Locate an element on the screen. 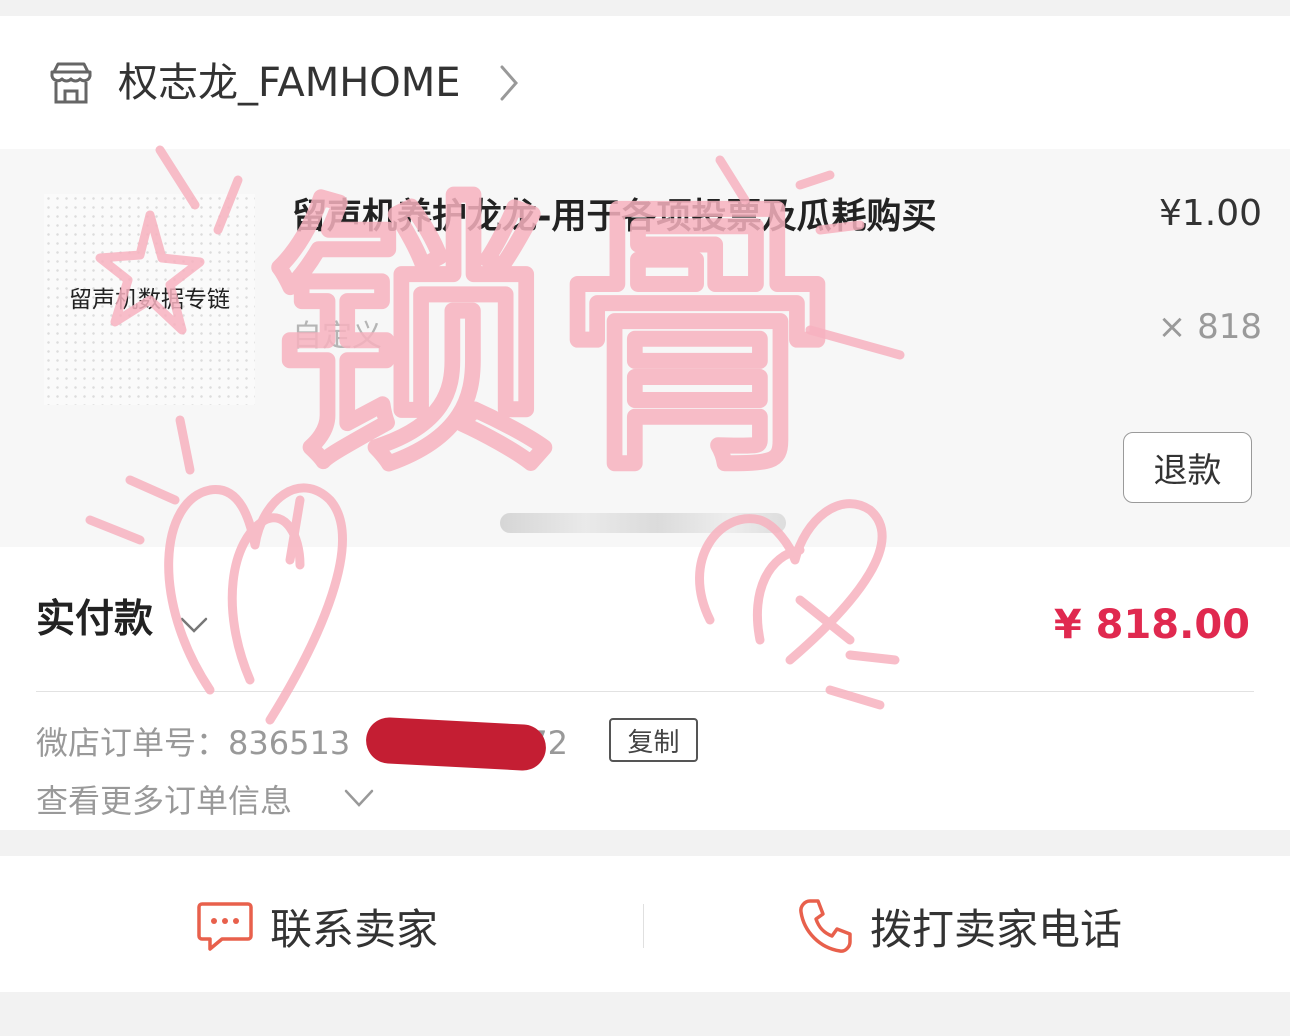 Image resolution: width=1290 pixels, height=1036 pixels. contact-seller-label: 联系卖家 is located at coordinates (354, 929).